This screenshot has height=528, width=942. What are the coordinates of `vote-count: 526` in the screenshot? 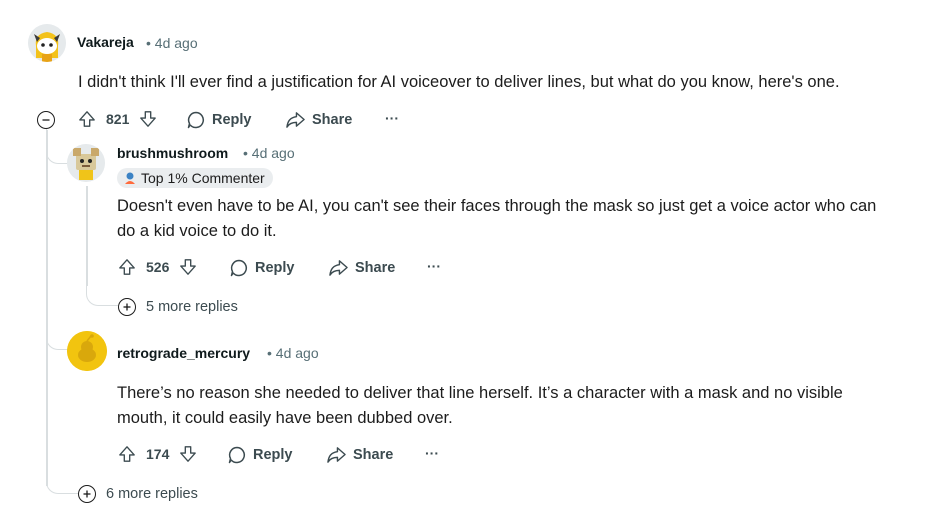 It's located at (158, 267).